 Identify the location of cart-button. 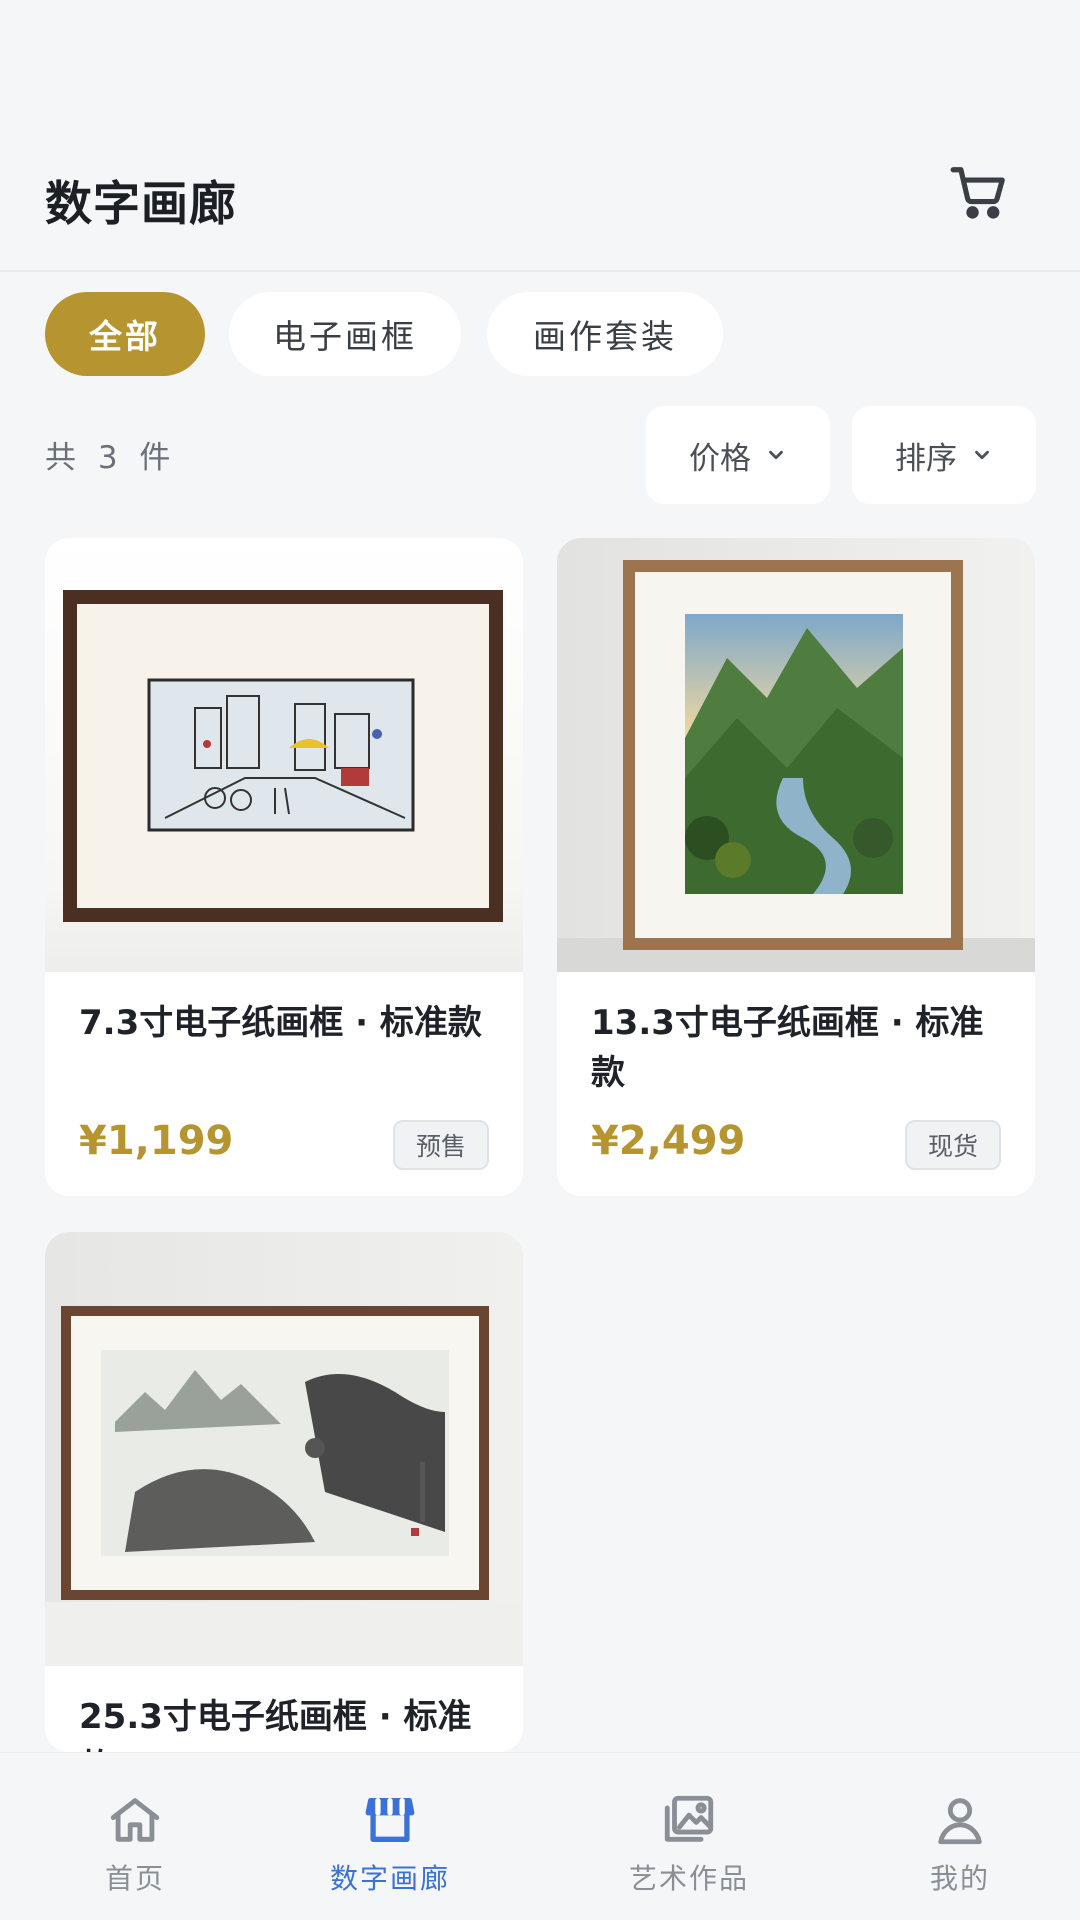
(979, 193).